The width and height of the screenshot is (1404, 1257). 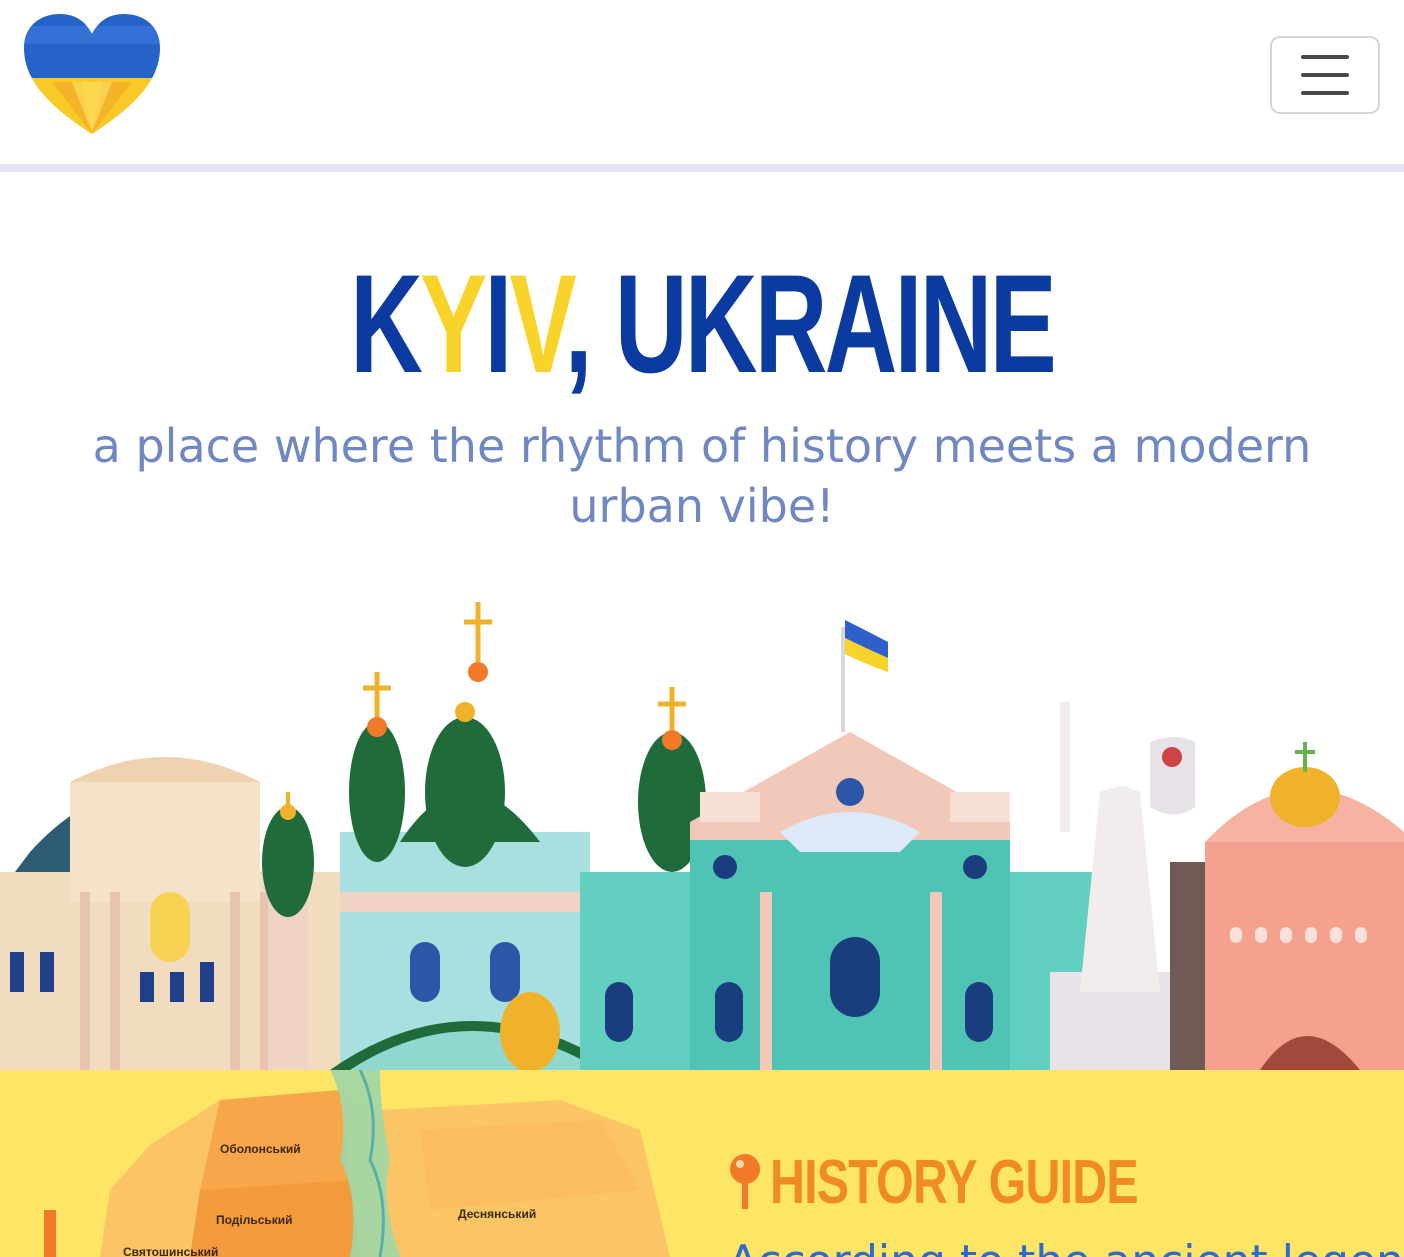 I want to click on header-divider, so click(x=702, y=168).